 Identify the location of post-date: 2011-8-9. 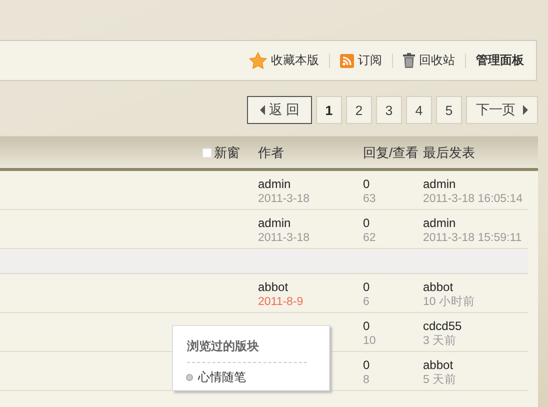
(281, 302).